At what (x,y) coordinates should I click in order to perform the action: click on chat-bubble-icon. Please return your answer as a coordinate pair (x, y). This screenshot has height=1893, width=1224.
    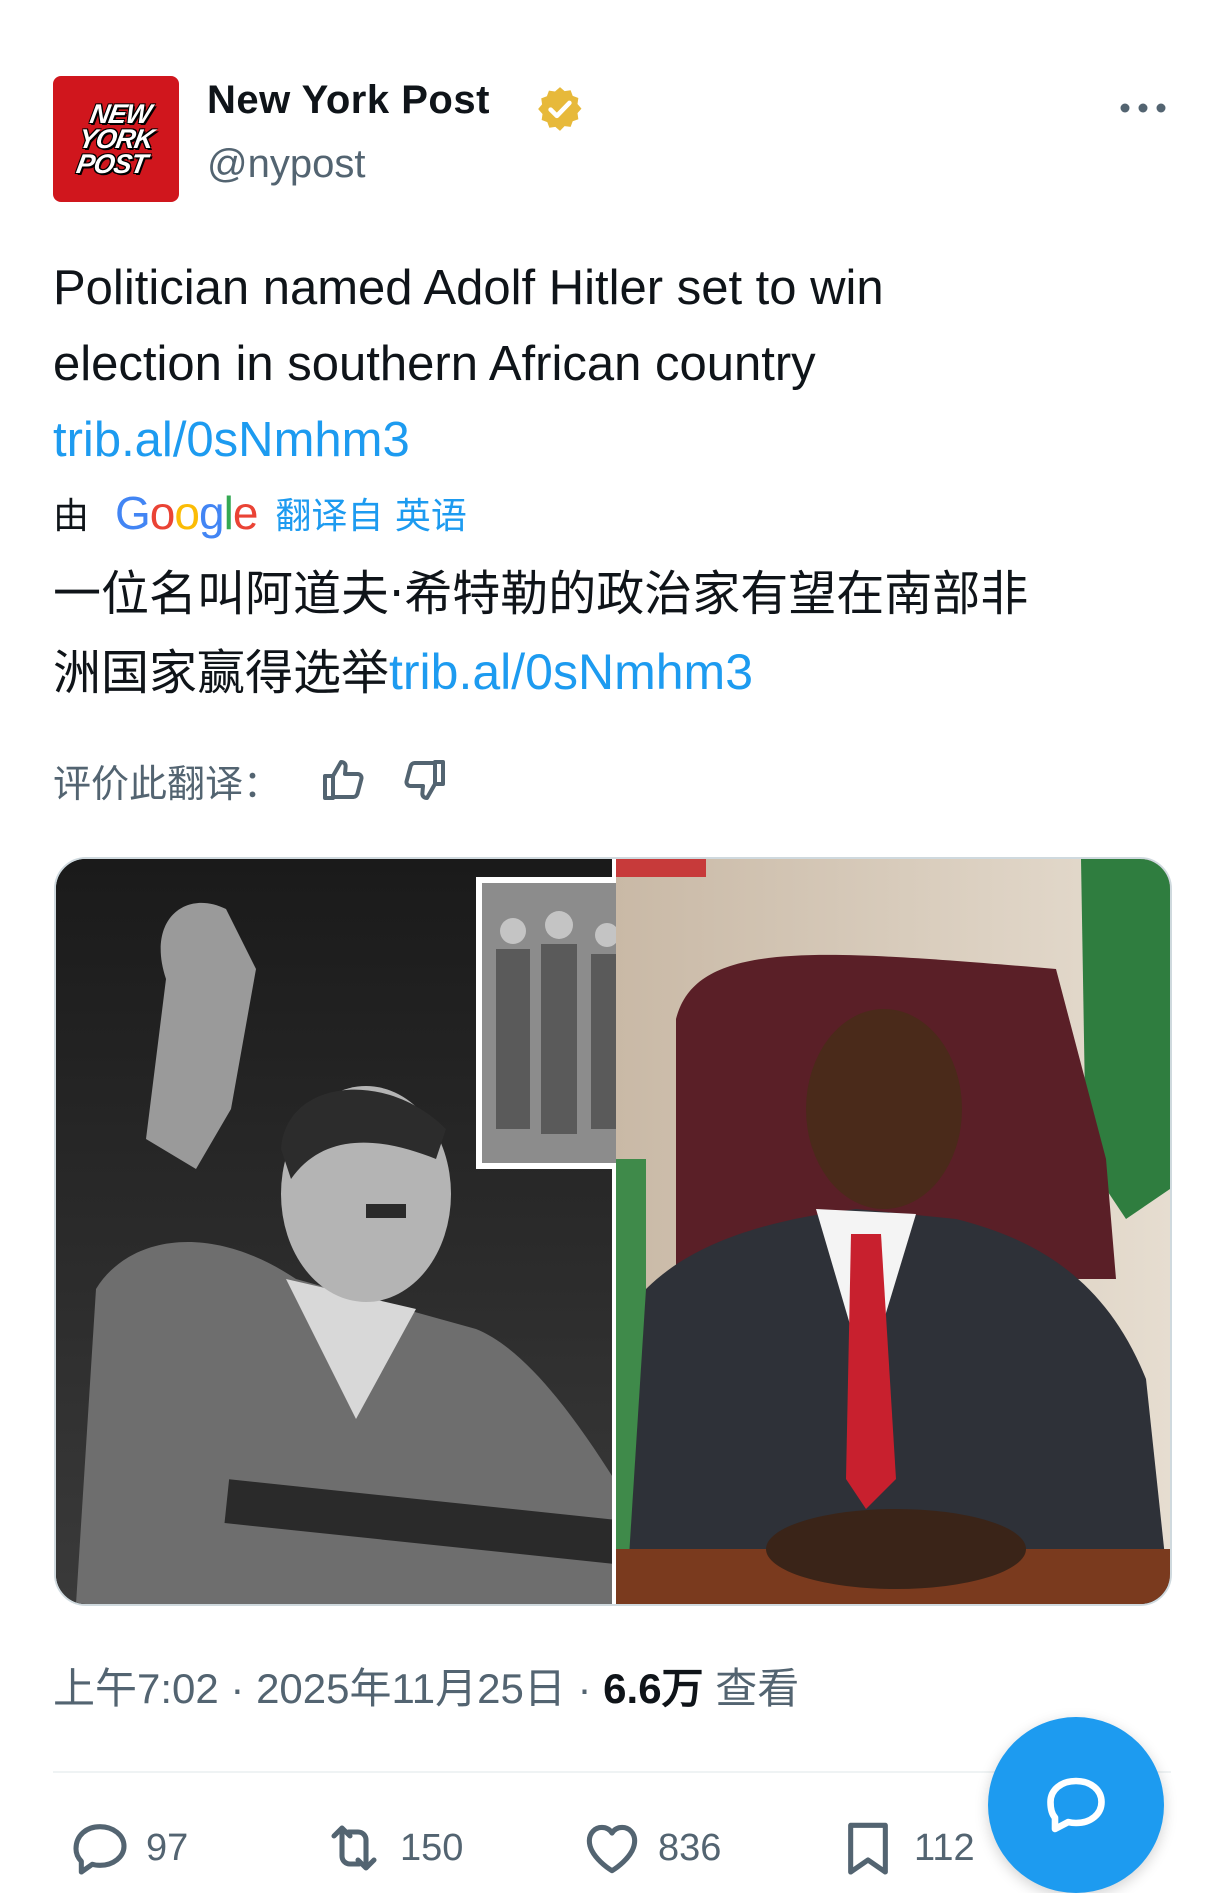
    Looking at the image, I should click on (1076, 1805).